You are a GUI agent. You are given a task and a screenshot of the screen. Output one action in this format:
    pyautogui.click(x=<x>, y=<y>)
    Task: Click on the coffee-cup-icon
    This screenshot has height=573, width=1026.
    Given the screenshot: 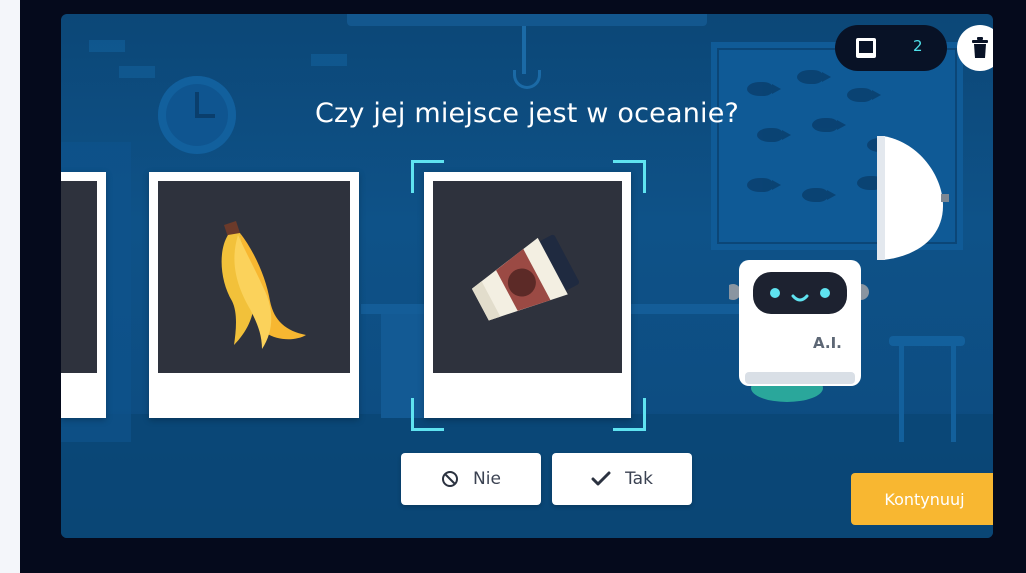 What is the action you would take?
    pyautogui.click(x=525, y=277)
    